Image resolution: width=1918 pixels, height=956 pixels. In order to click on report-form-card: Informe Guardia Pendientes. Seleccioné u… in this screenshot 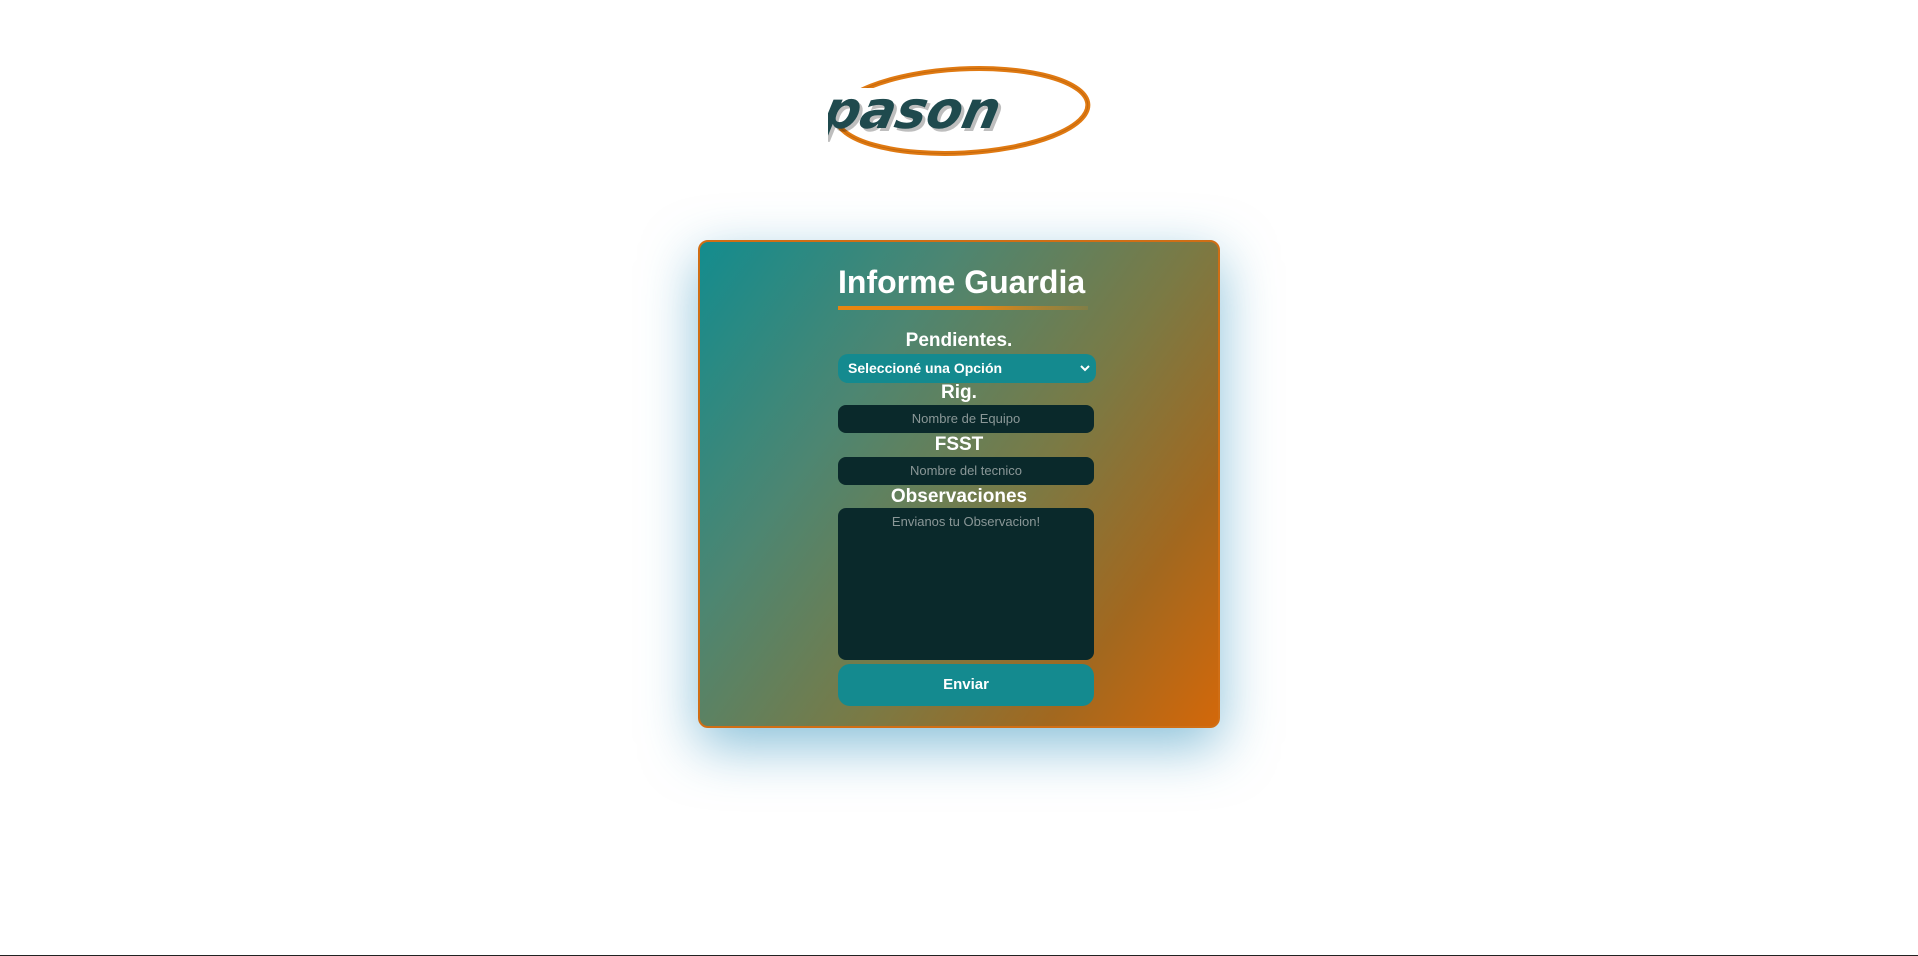, I will do `click(959, 484)`.